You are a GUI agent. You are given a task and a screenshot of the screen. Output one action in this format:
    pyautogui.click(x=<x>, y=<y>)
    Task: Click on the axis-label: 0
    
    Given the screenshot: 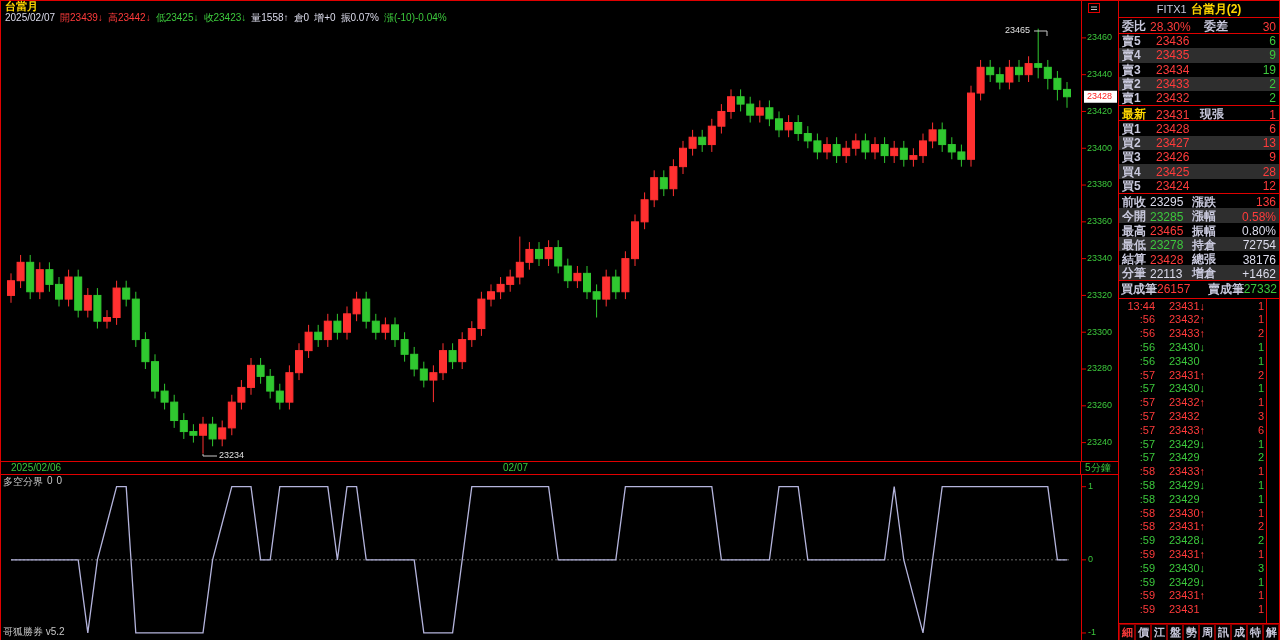 What is the action you would take?
    pyautogui.click(x=1090, y=559)
    